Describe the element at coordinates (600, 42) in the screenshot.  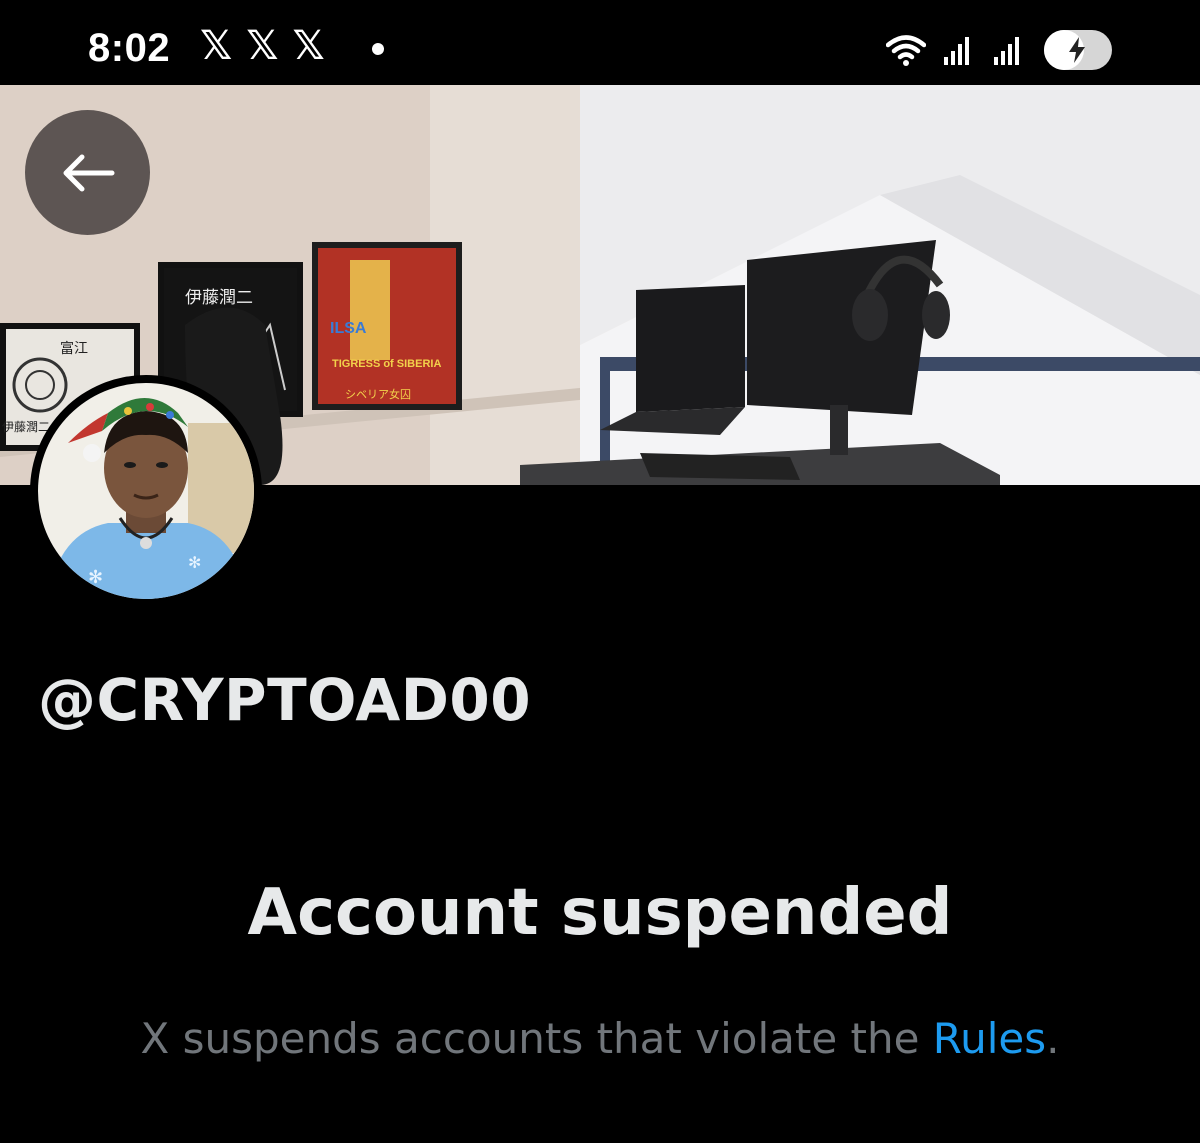
I see `status-bar: 8:02 𝕏 𝕏 𝕏` at that location.